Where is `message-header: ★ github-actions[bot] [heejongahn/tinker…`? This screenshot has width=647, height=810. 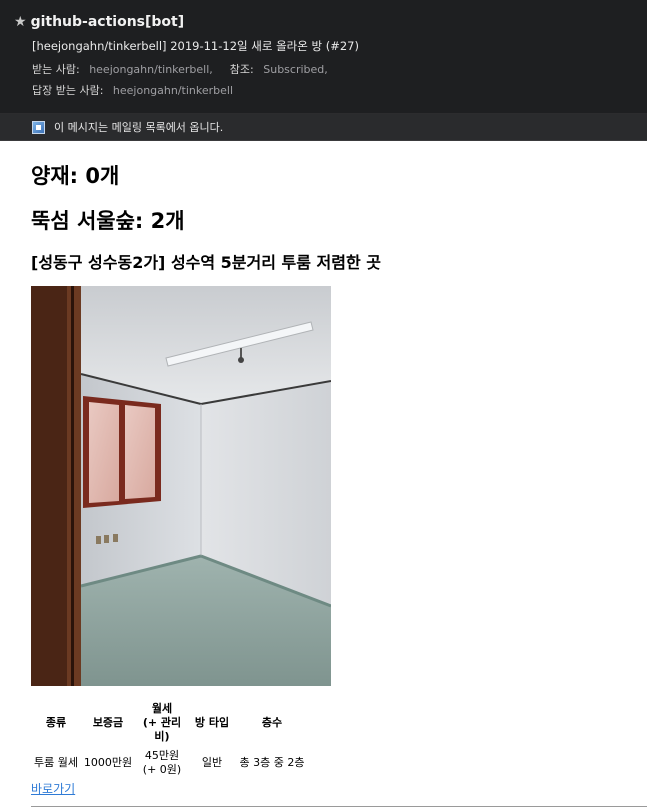
message-header: ★ github-actions[bot] [heejongahn/tinker… is located at coordinates (323, 57).